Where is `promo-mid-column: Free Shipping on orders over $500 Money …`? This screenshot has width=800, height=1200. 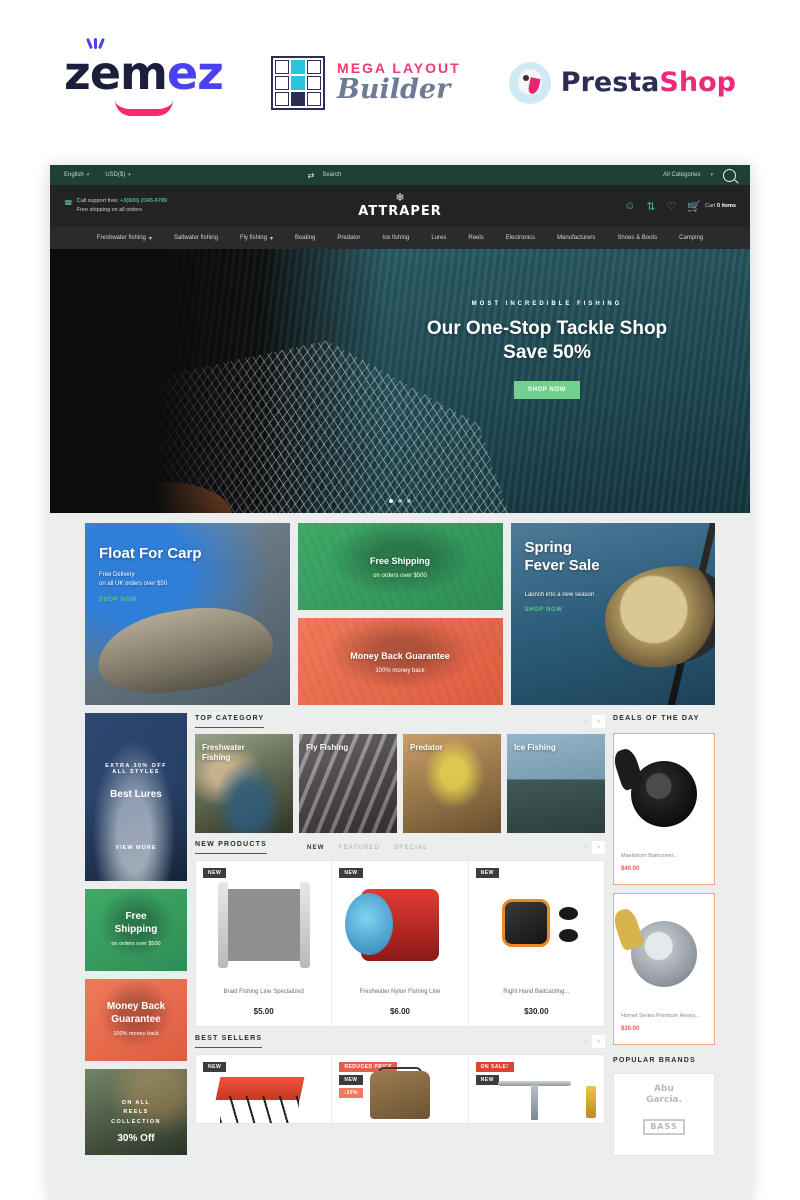
promo-mid-column: Free Shipping on orders over $500 Money … is located at coordinates (400, 614).